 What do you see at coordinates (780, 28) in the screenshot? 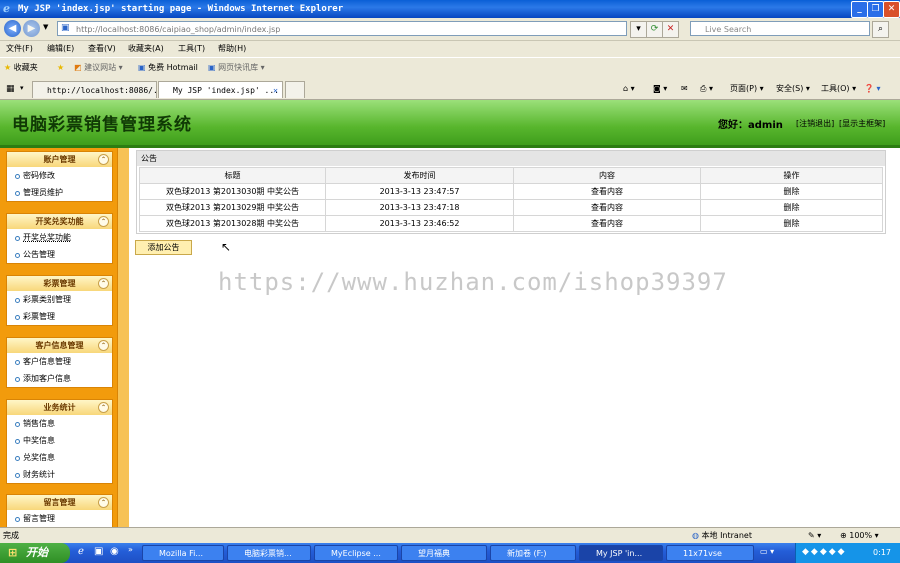
I see `search-input: Live Search` at bounding box center [780, 28].